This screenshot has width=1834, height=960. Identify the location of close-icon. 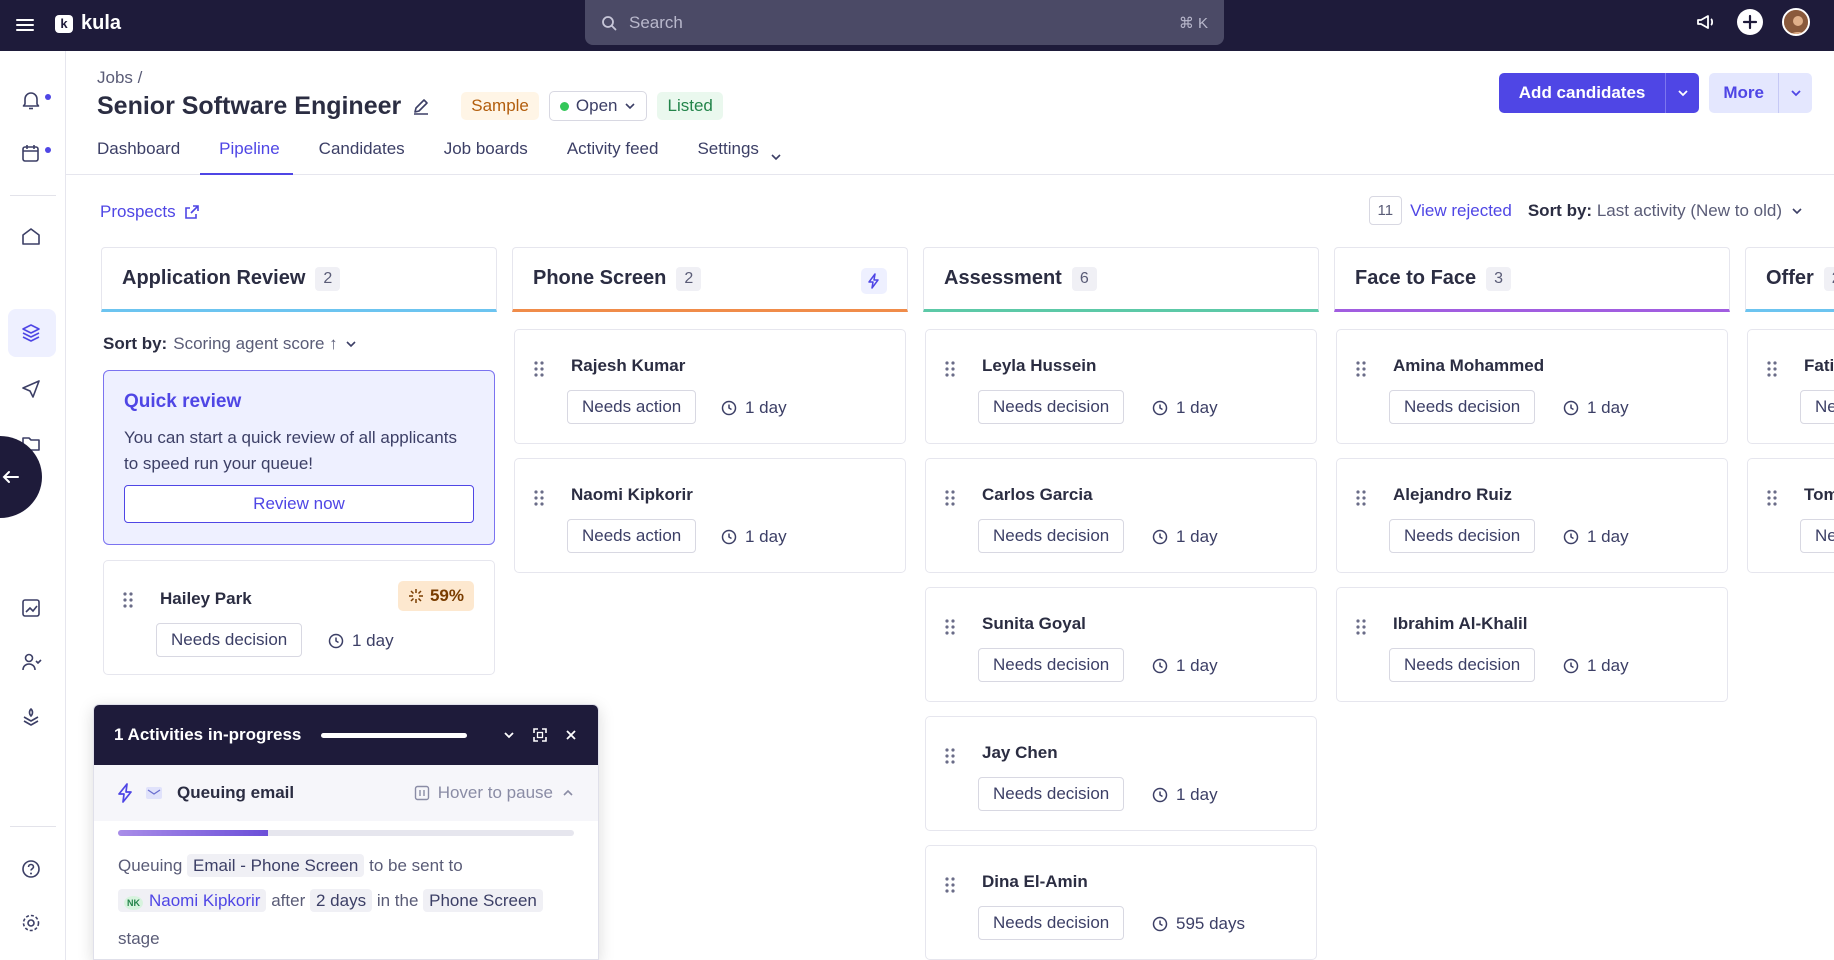
(571, 735).